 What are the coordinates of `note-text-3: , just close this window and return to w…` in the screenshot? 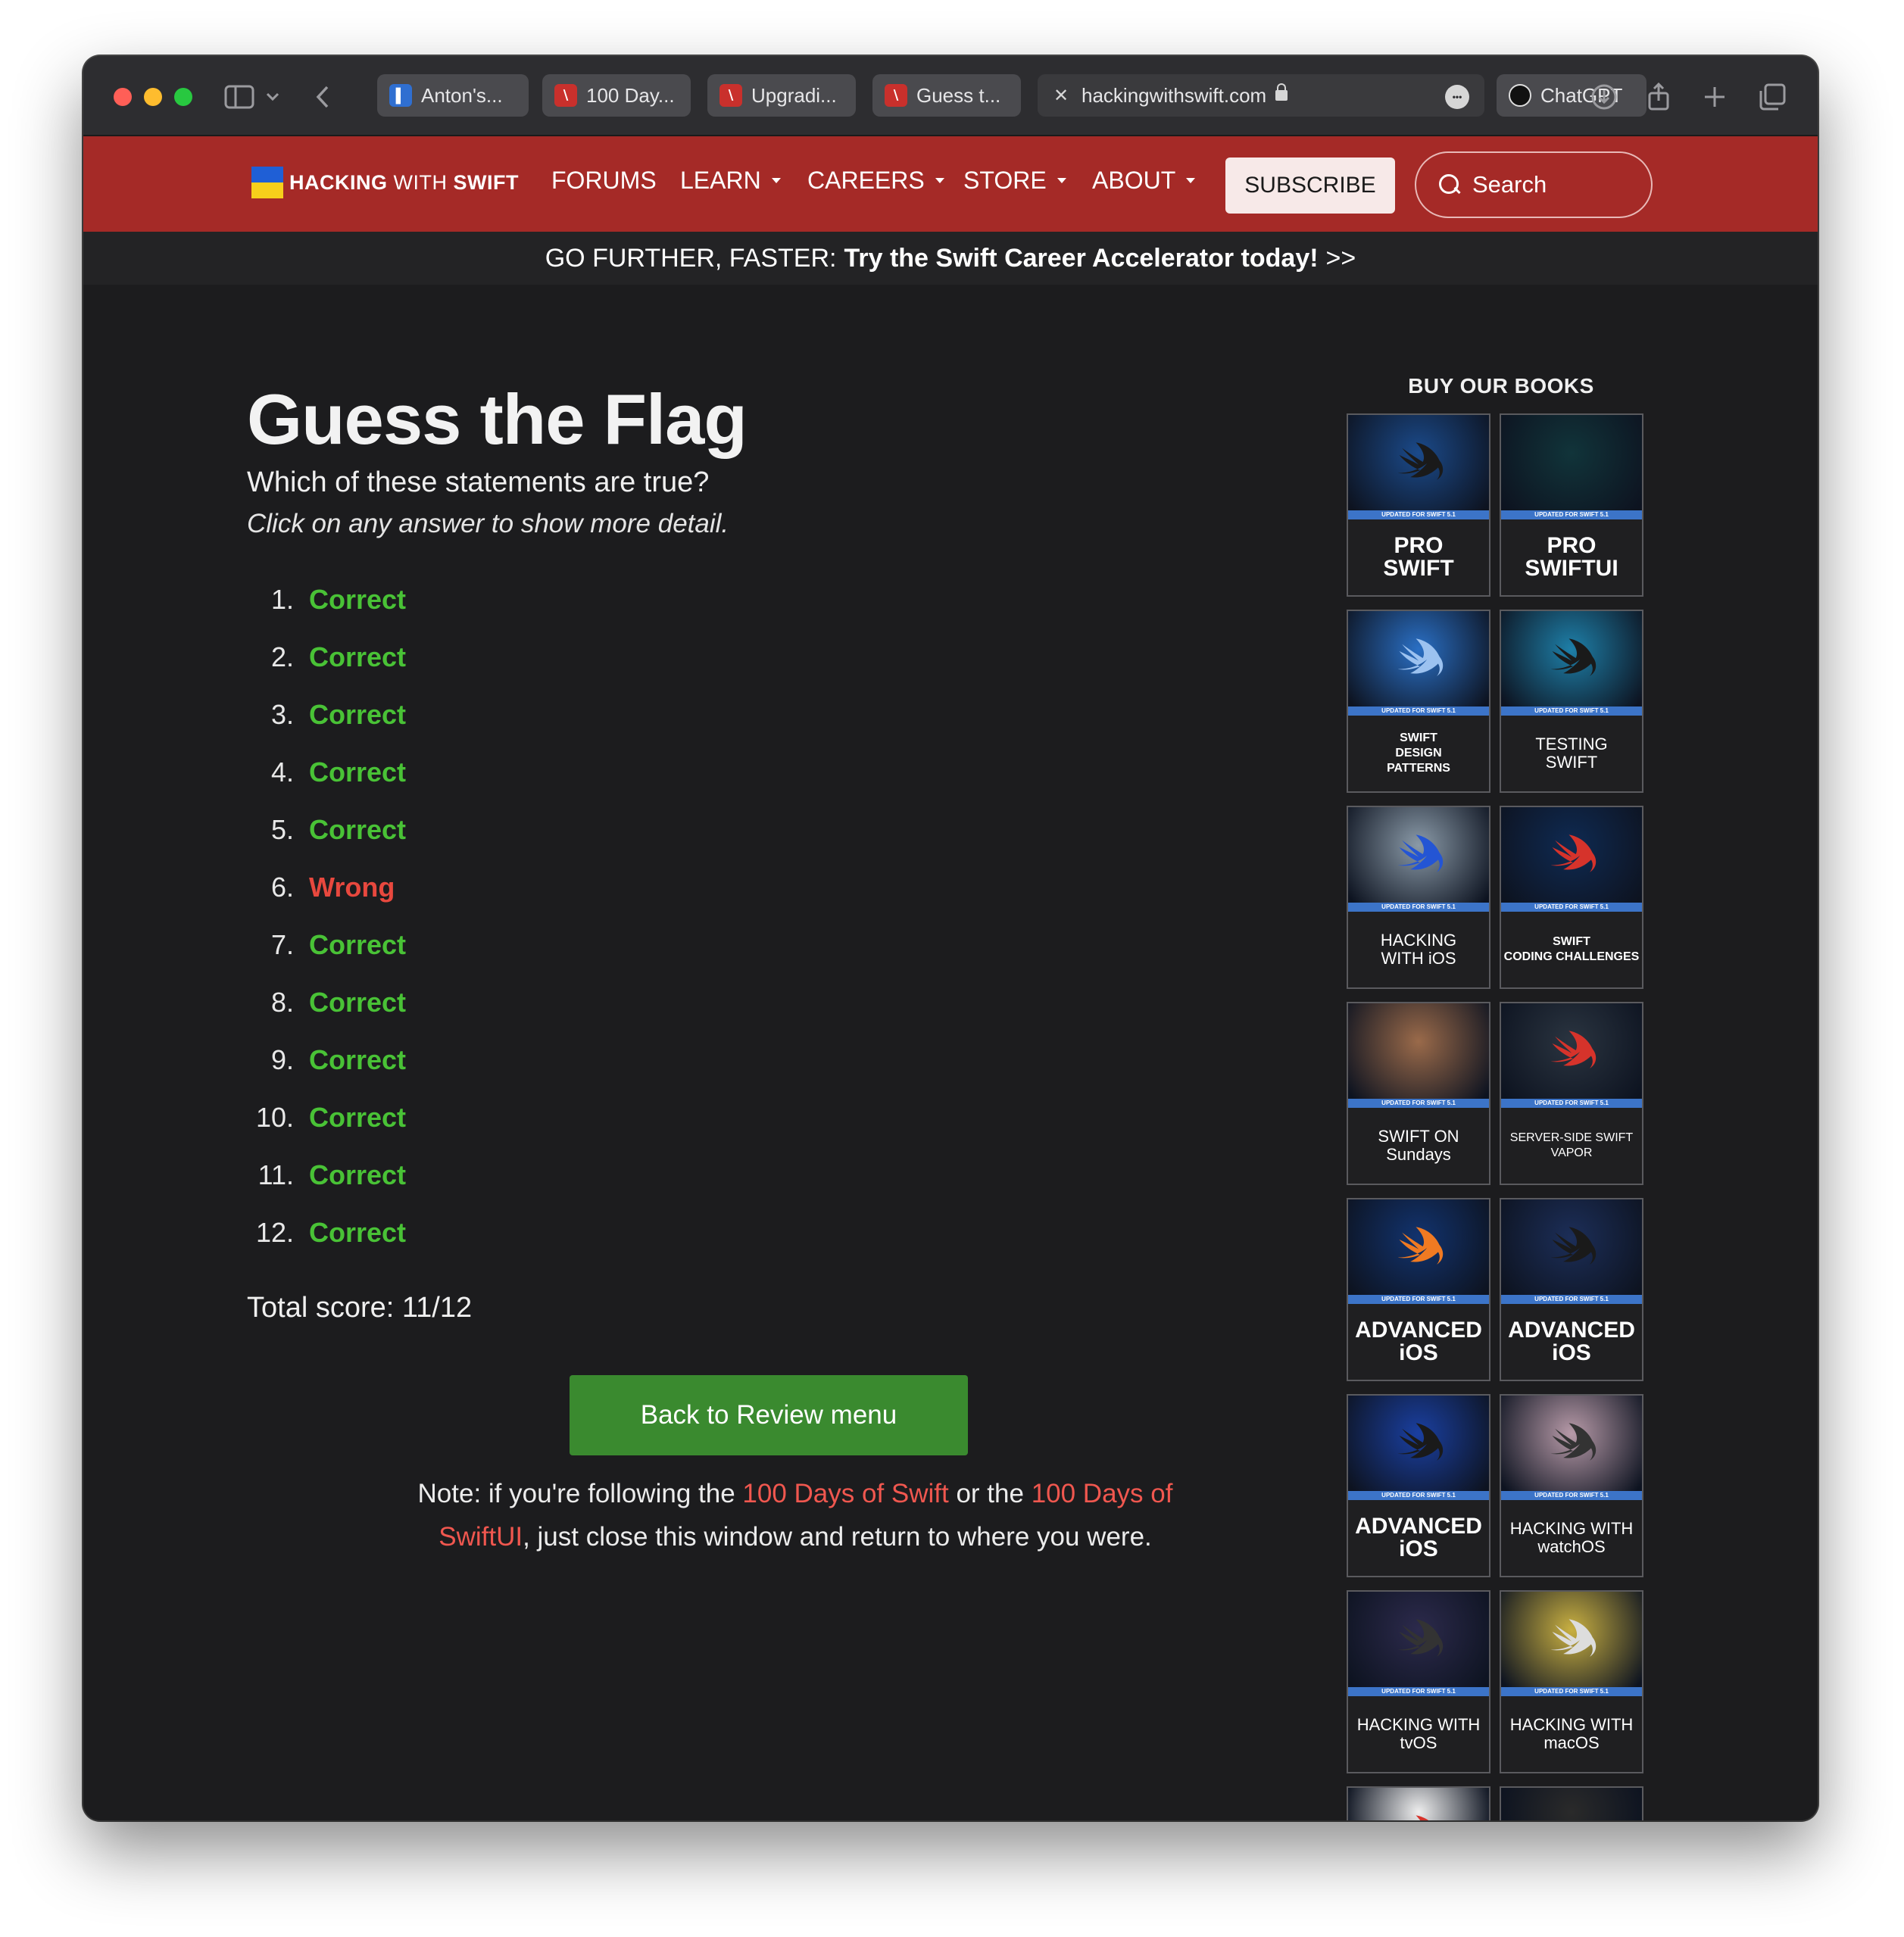 It's located at (837, 1537).